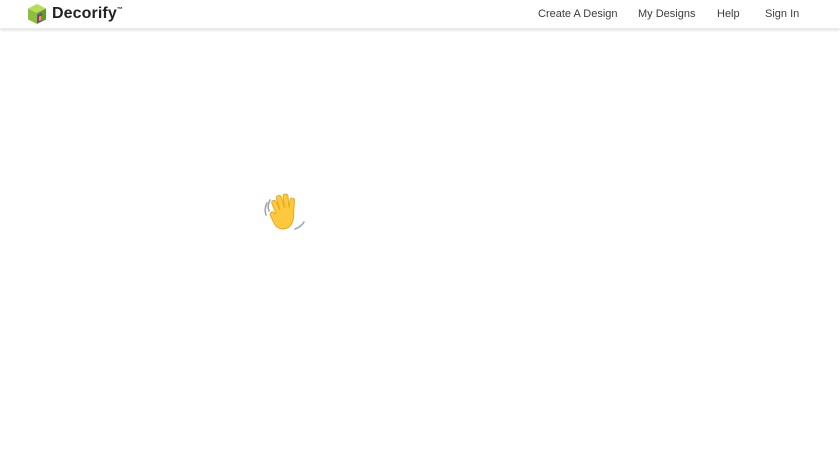  I want to click on nav-my-designs: My Designs, so click(666, 14).